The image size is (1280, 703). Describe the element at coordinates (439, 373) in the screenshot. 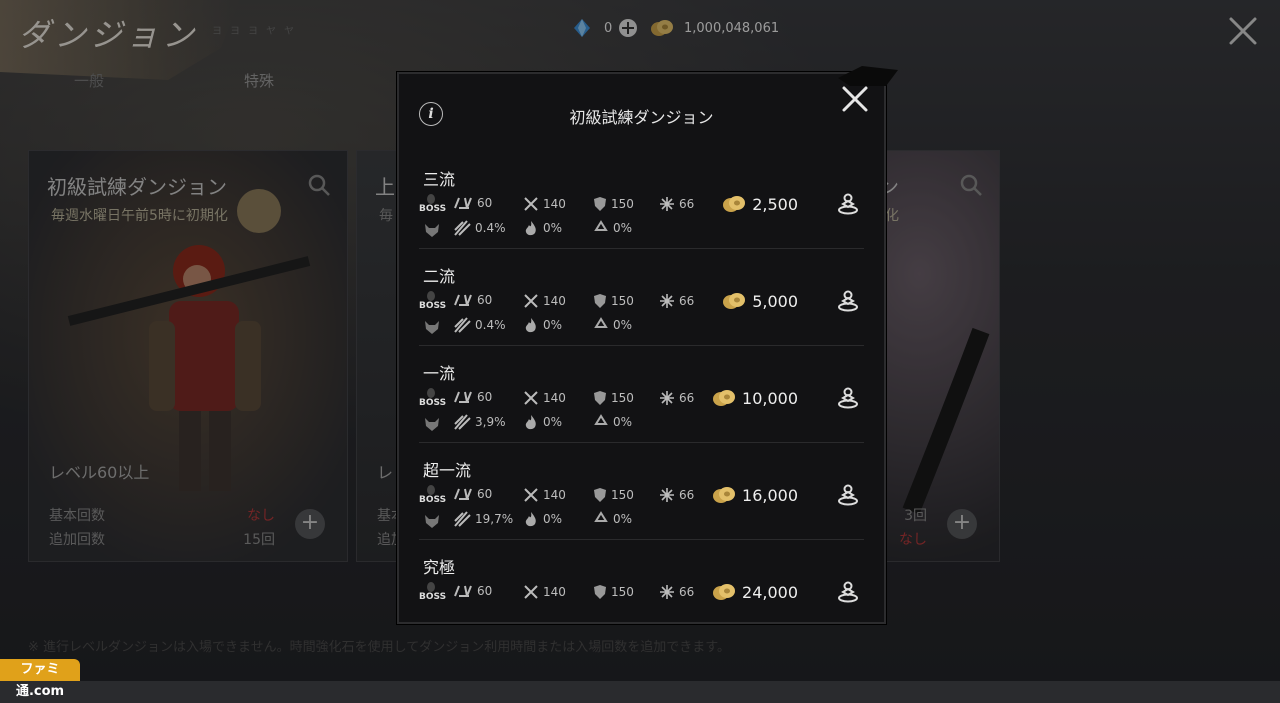

I see `difficulty-name: 一流` at that location.